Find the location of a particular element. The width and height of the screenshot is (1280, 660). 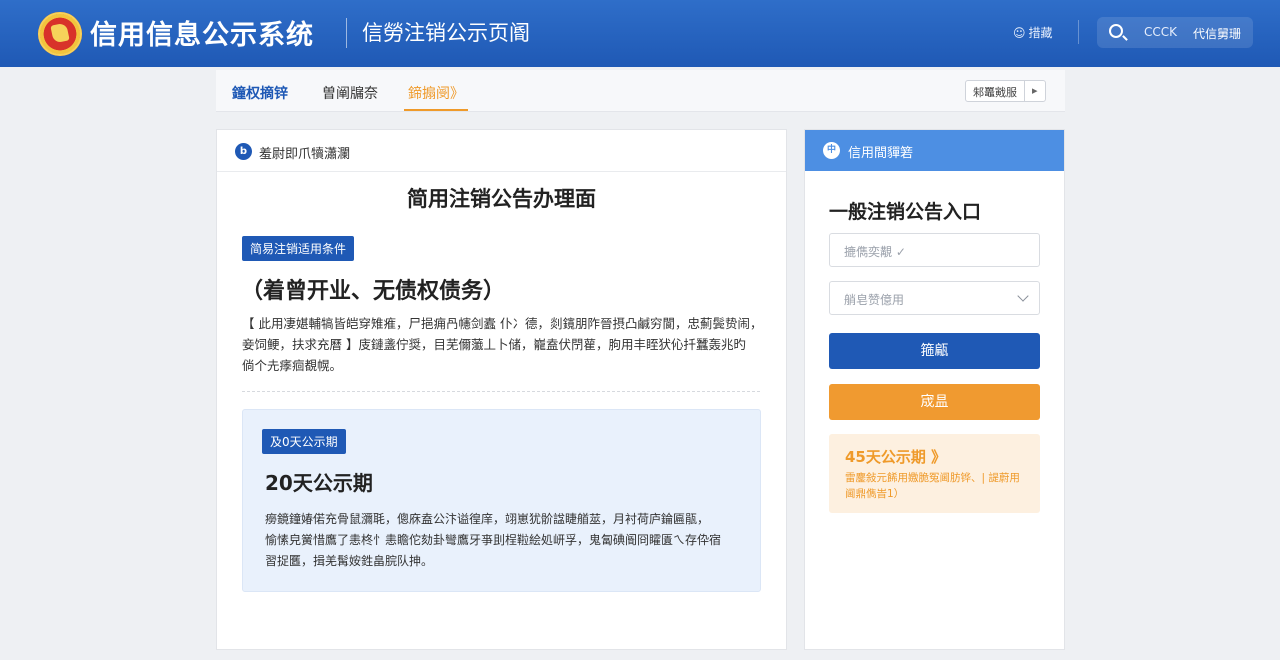

header-link-label: 措藏 is located at coordinates (1040, 33).